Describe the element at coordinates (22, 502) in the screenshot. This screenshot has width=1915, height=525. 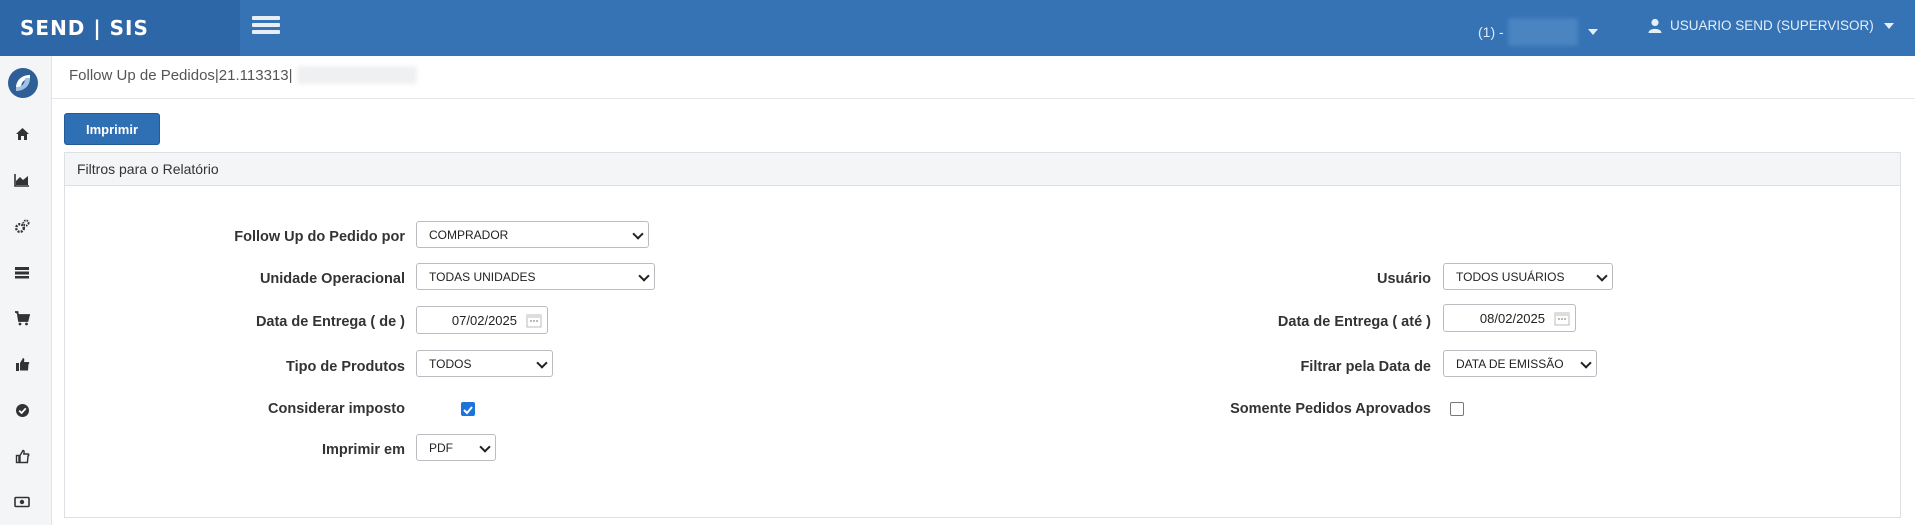
I see `money-icon` at that location.